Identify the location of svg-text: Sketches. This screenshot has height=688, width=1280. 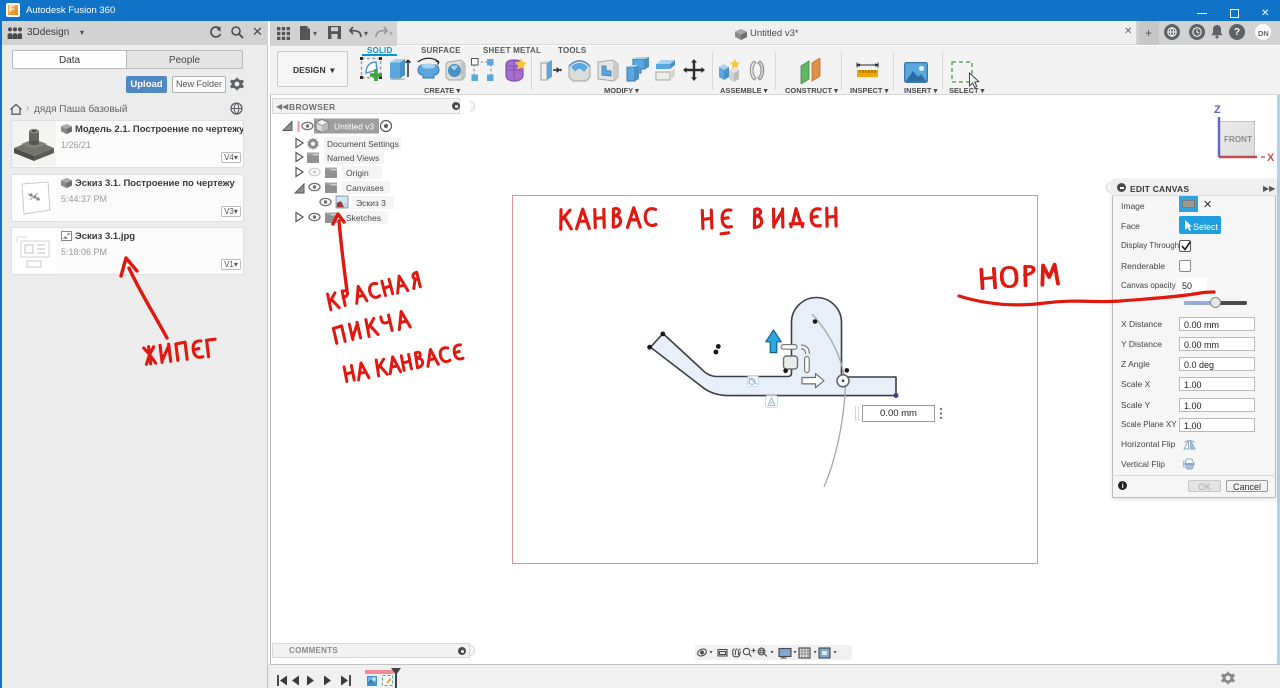
(363, 218).